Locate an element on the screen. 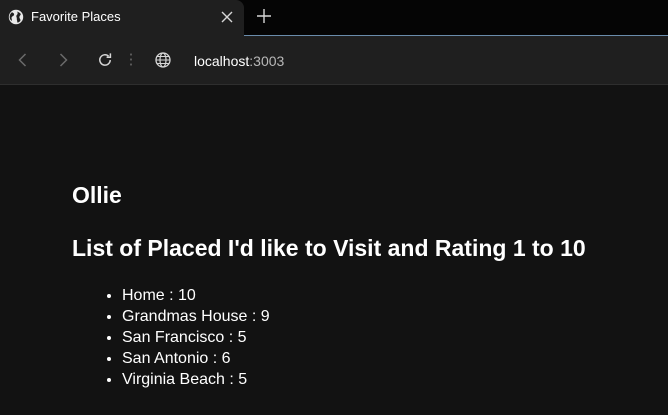 Image resolution: width=668 pixels, height=415 pixels. tab-favorite-places: Favorite Places is located at coordinates (122, 18).